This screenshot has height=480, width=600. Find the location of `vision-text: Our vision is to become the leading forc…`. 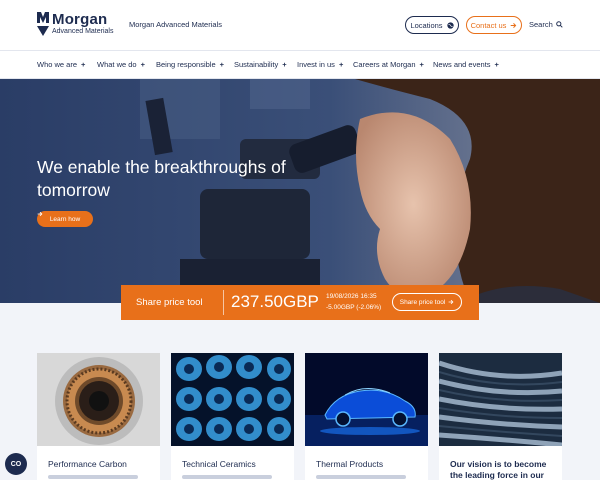

vision-text: Our vision is to become the leading forc… is located at coordinates (498, 469).